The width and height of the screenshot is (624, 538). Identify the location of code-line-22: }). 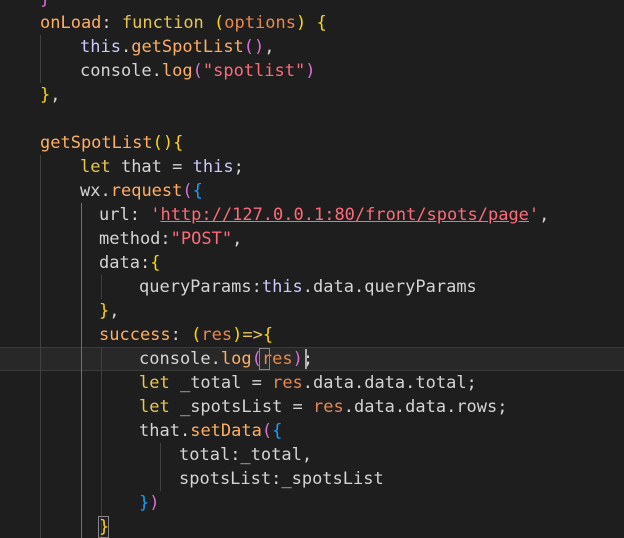
(149, 503).